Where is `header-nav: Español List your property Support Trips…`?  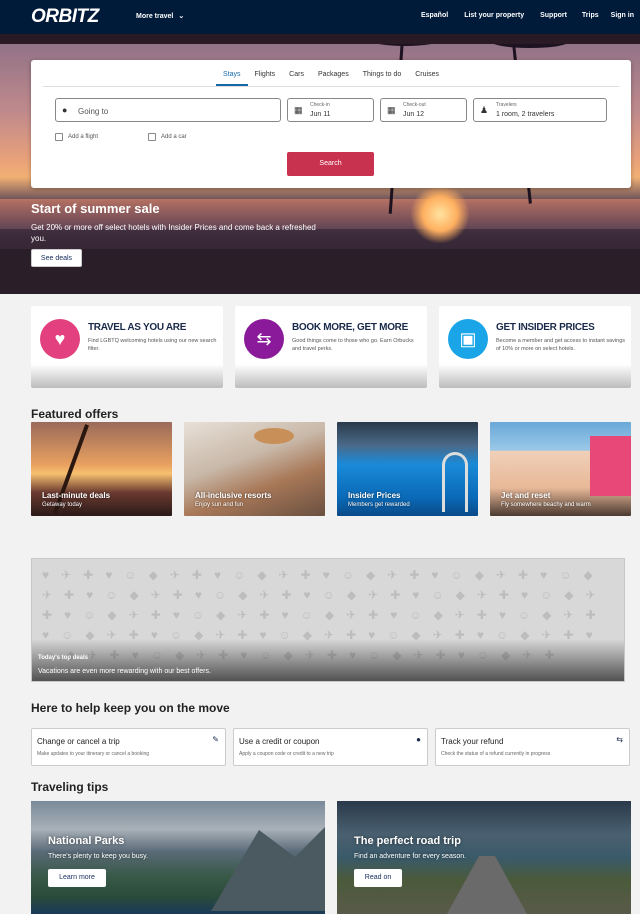
header-nav: Español List your property Support Trips… is located at coordinates (527, 15).